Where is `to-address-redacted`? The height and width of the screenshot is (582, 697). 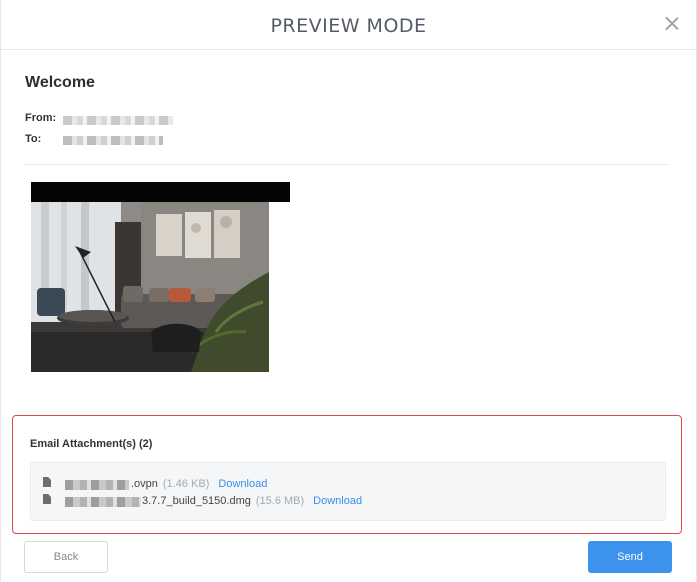 to-address-redacted is located at coordinates (113, 140).